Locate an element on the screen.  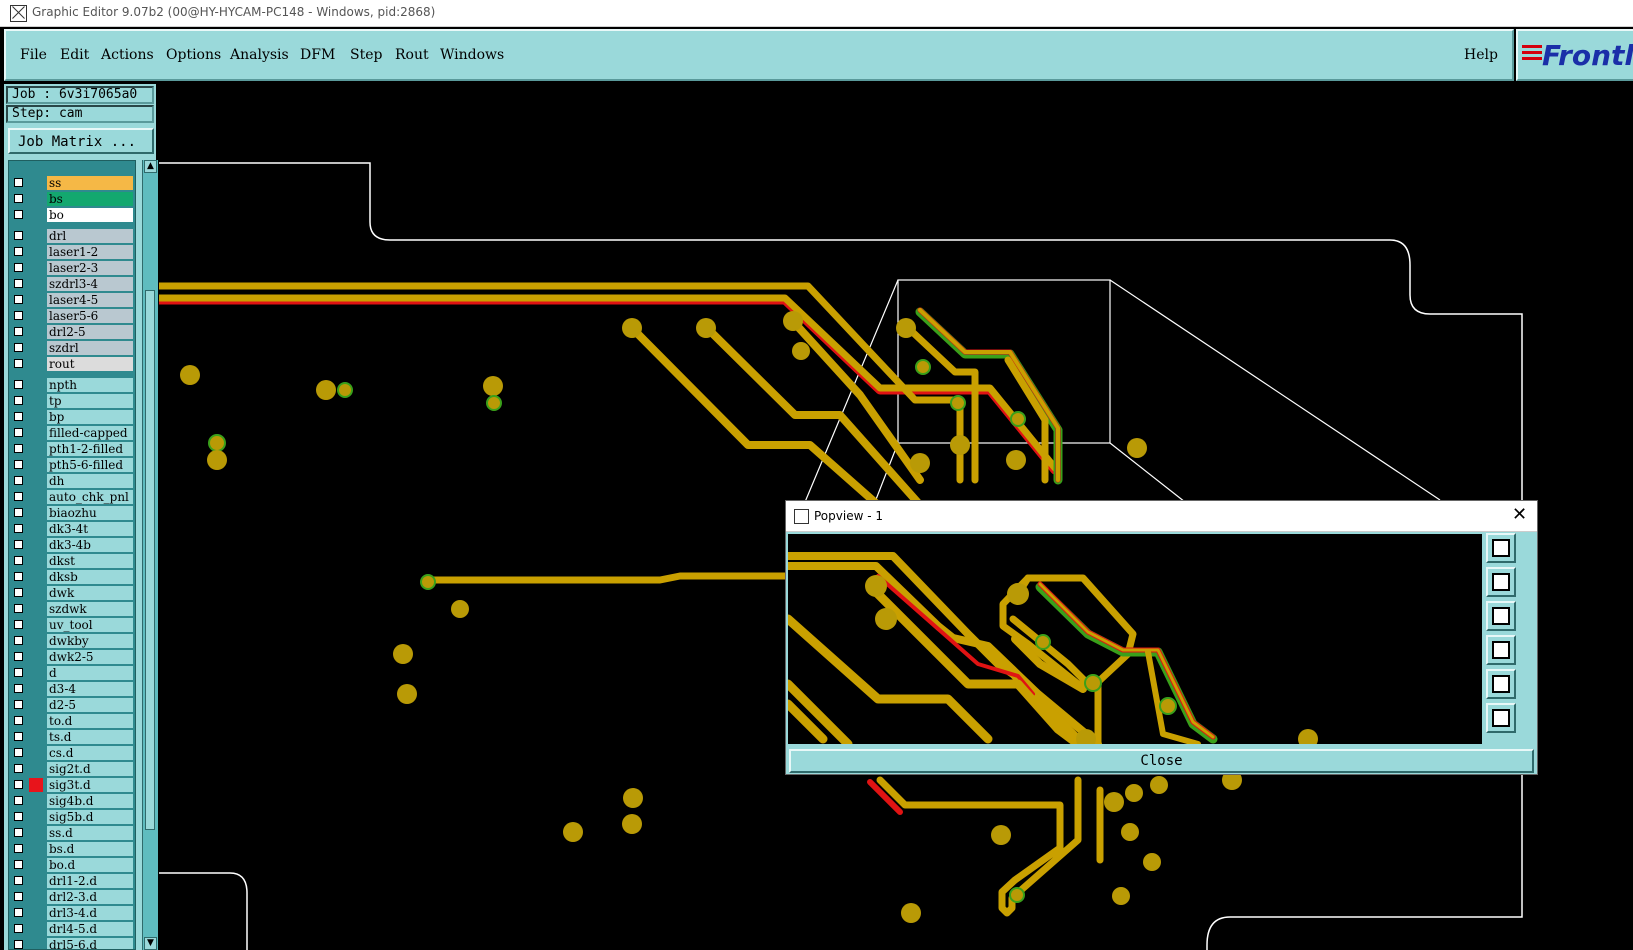
layer-name: bs is located at coordinates (90, 199).